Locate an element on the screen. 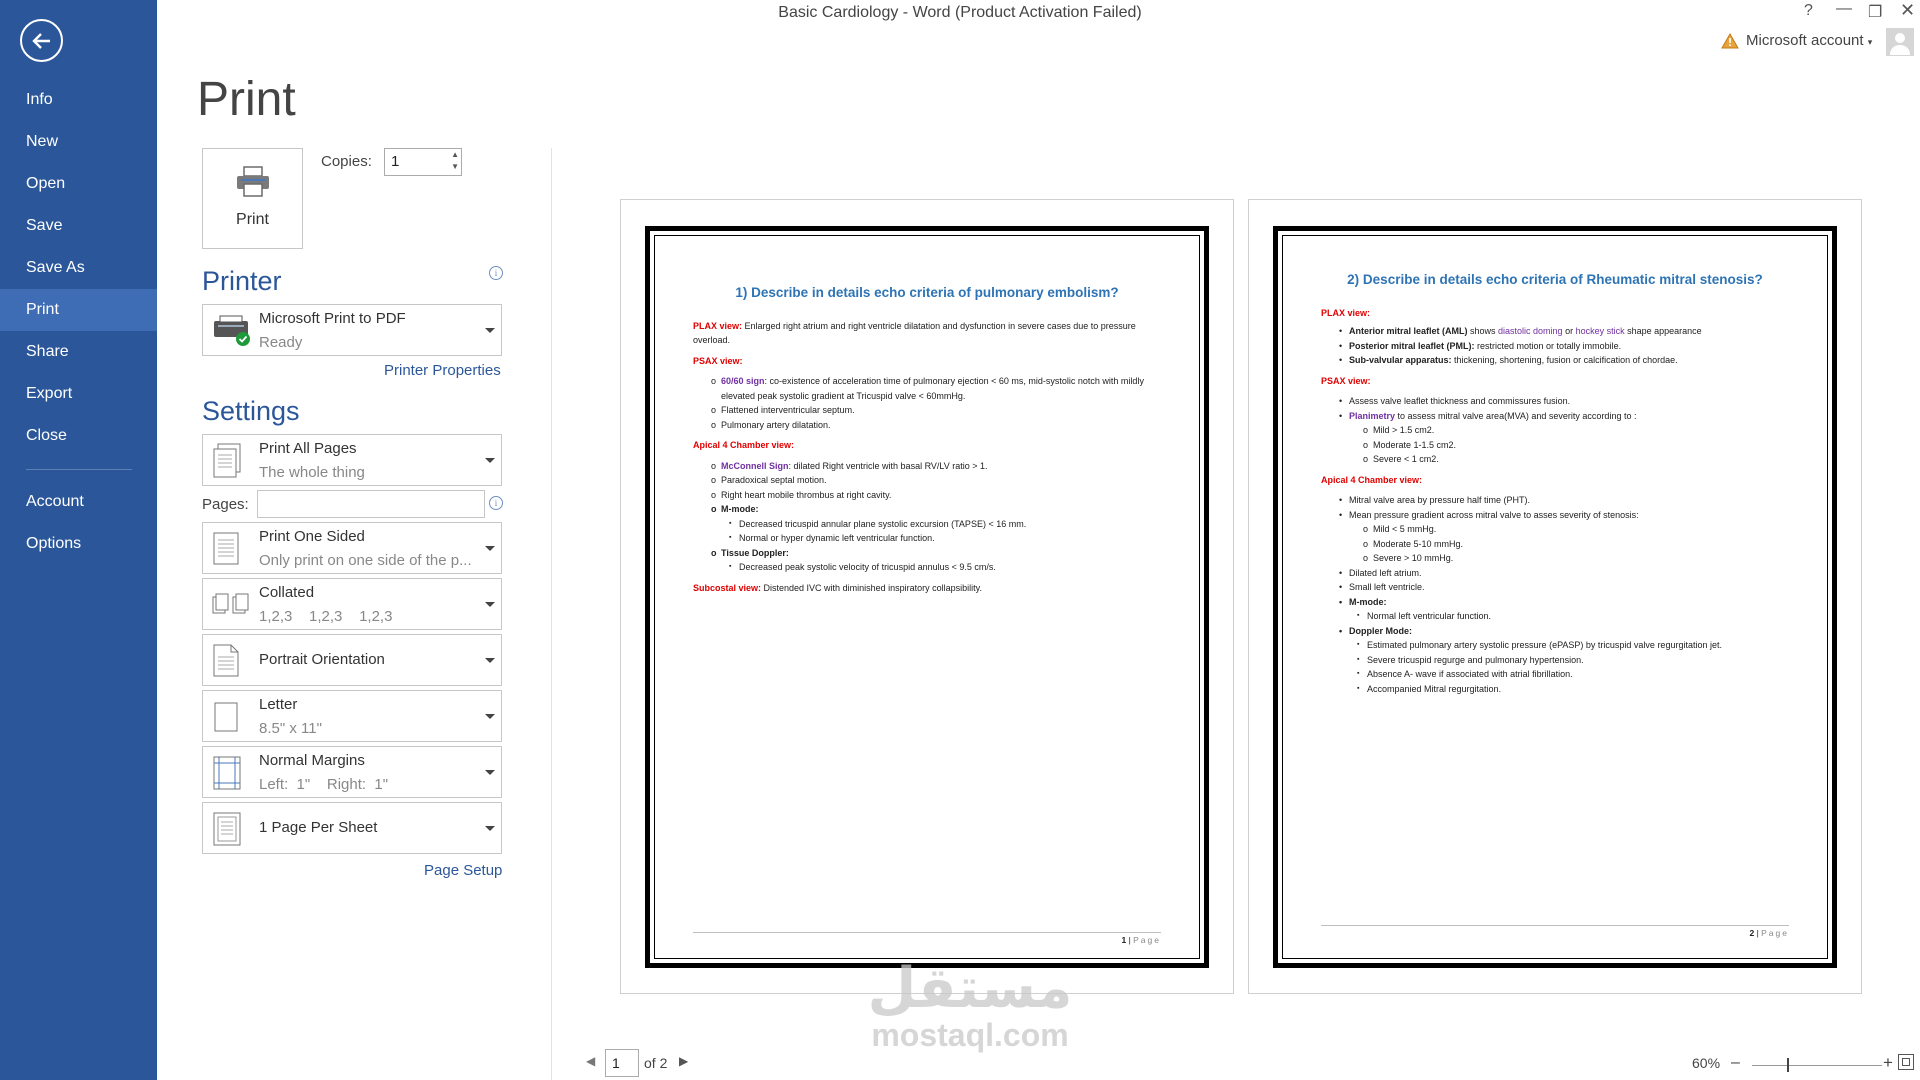  setting-sub: 8.5" x 11" is located at coordinates (290, 728).